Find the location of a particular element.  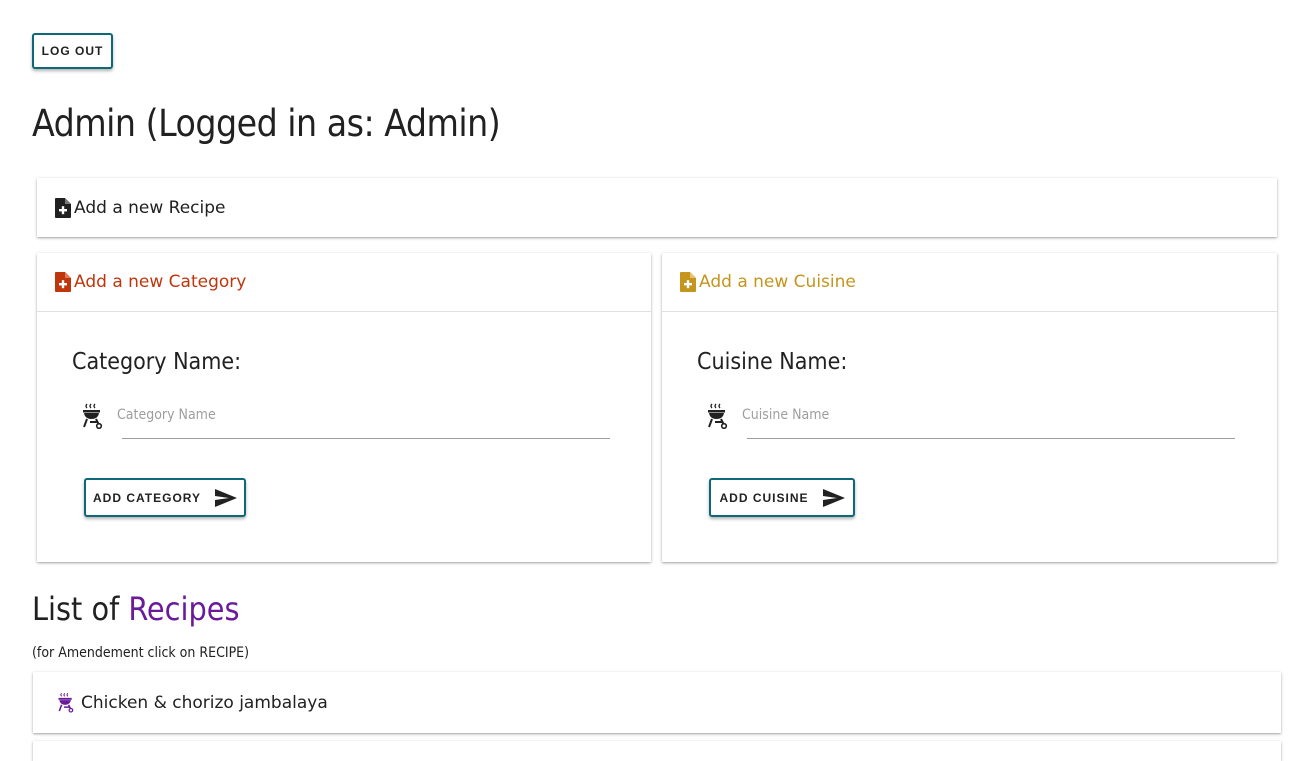

category-panel-divider is located at coordinates (344, 311).